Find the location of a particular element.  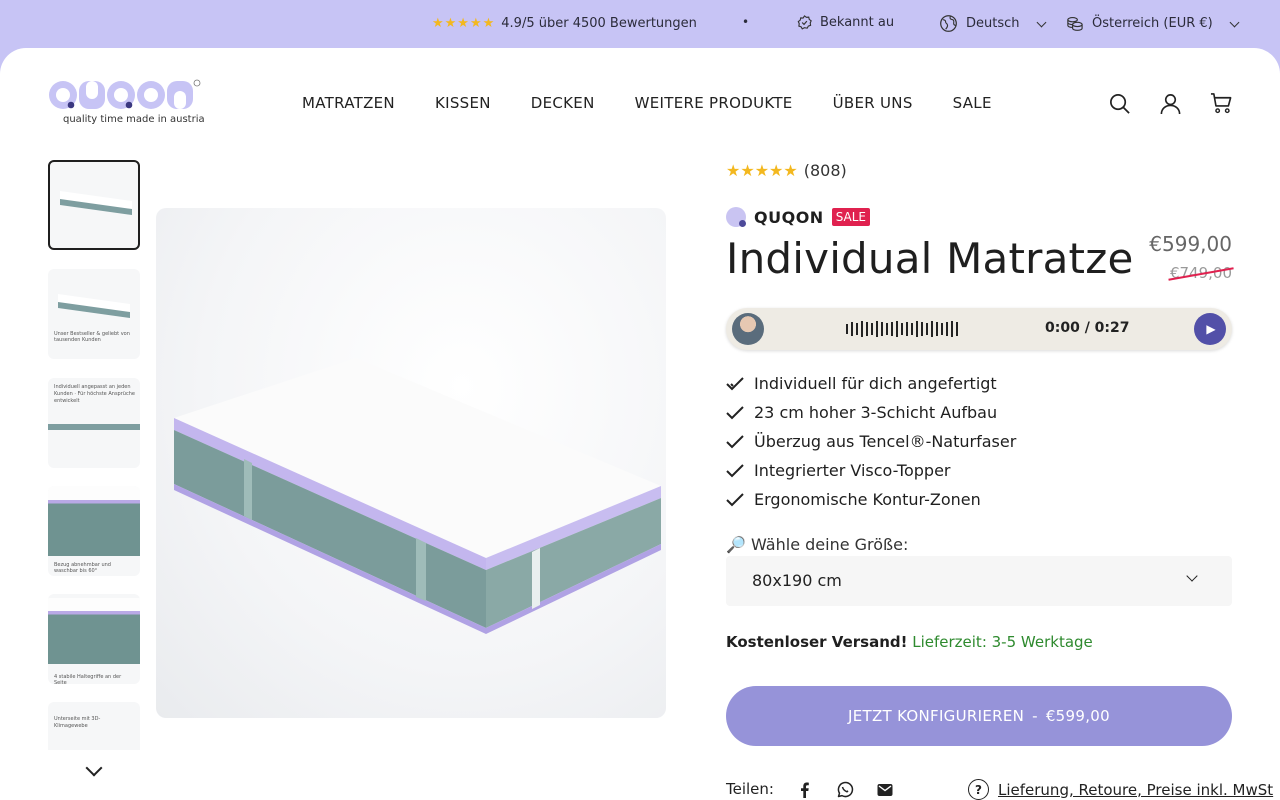

country-selector: Österreich (EUR €) is located at coordinates (1152, 23).